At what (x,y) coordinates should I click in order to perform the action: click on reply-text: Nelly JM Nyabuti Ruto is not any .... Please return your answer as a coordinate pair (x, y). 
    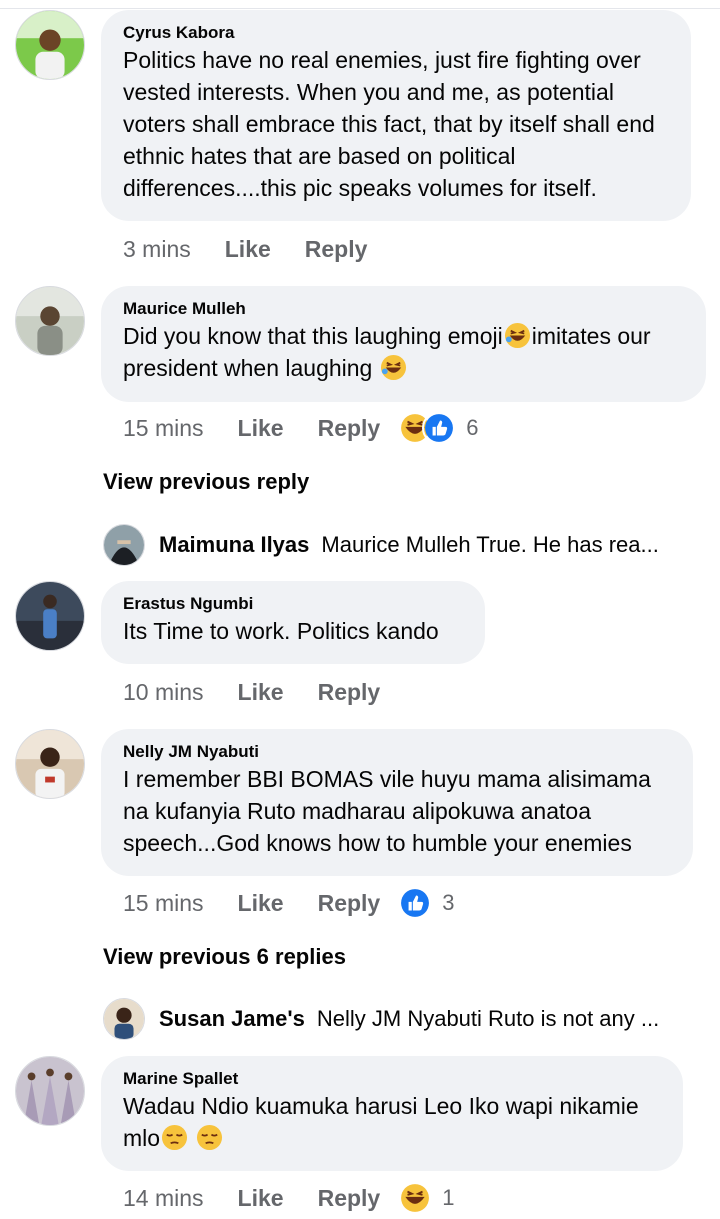
    Looking at the image, I should click on (488, 1018).